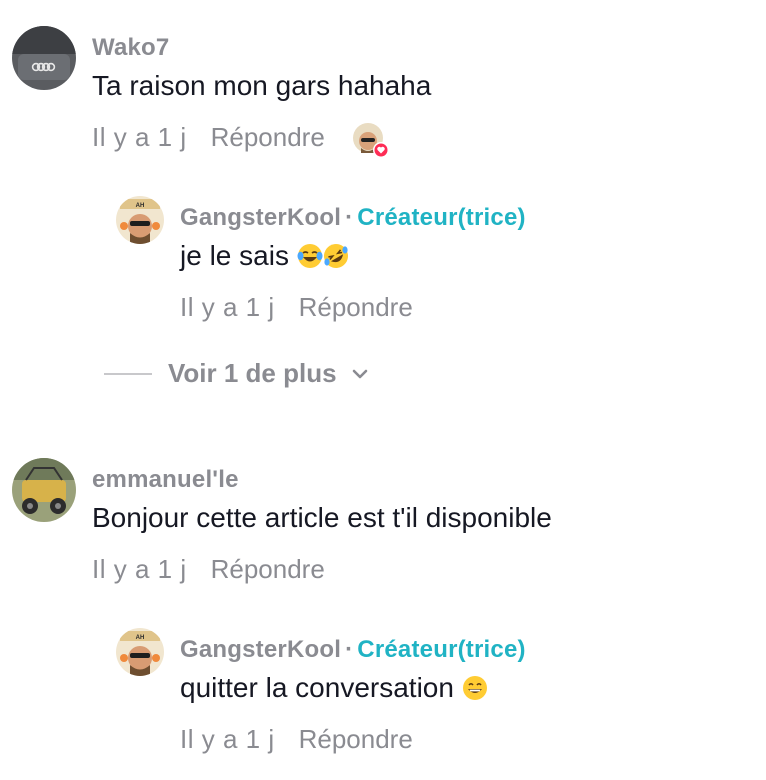 This screenshot has height=780, width=766. I want to click on reply-text-content: quitter la conversation, so click(317, 687).